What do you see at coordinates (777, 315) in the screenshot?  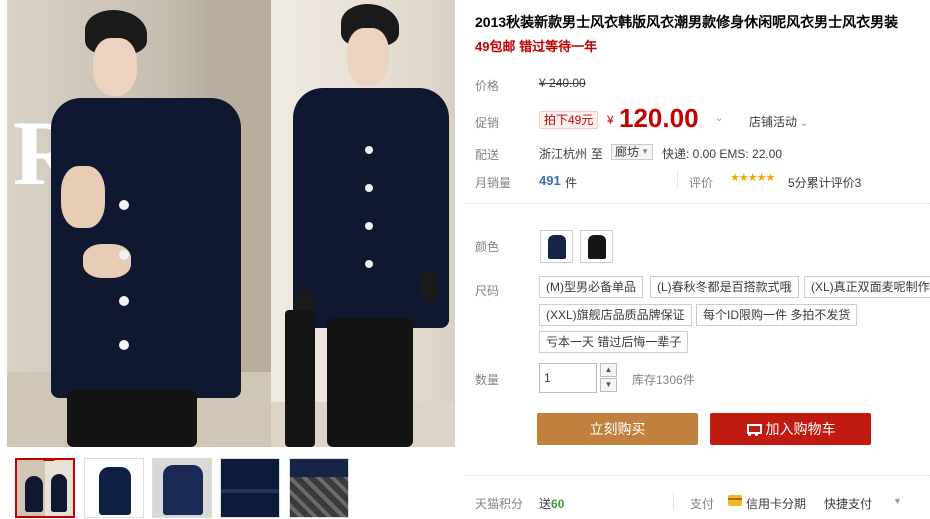 I see `size-option-limit: 每个ID限购一件 多拍不发货` at bounding box center [777, 315].